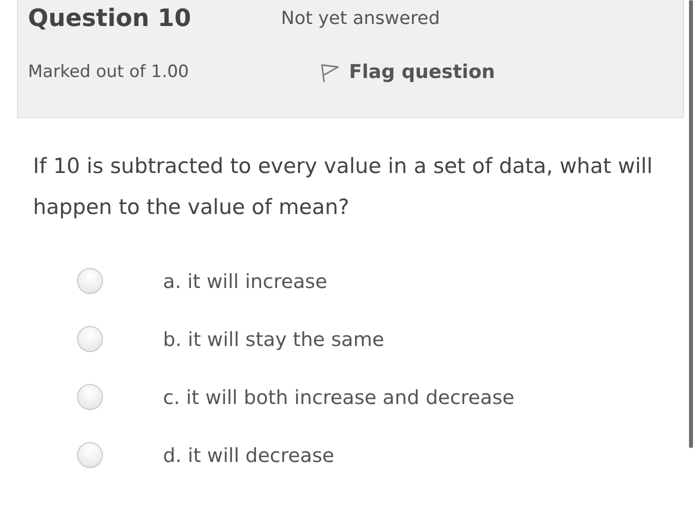  I want to click on marks-text: Marked out of 1.00, so click(109, 72).